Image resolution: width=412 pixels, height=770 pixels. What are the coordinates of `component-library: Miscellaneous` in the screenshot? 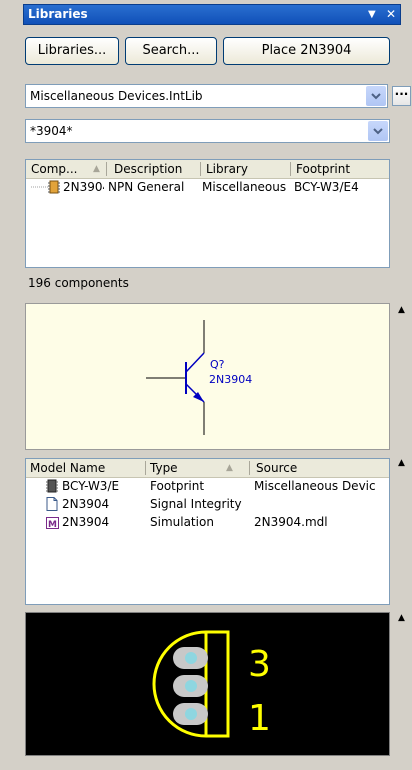 It's located at (244, 187).